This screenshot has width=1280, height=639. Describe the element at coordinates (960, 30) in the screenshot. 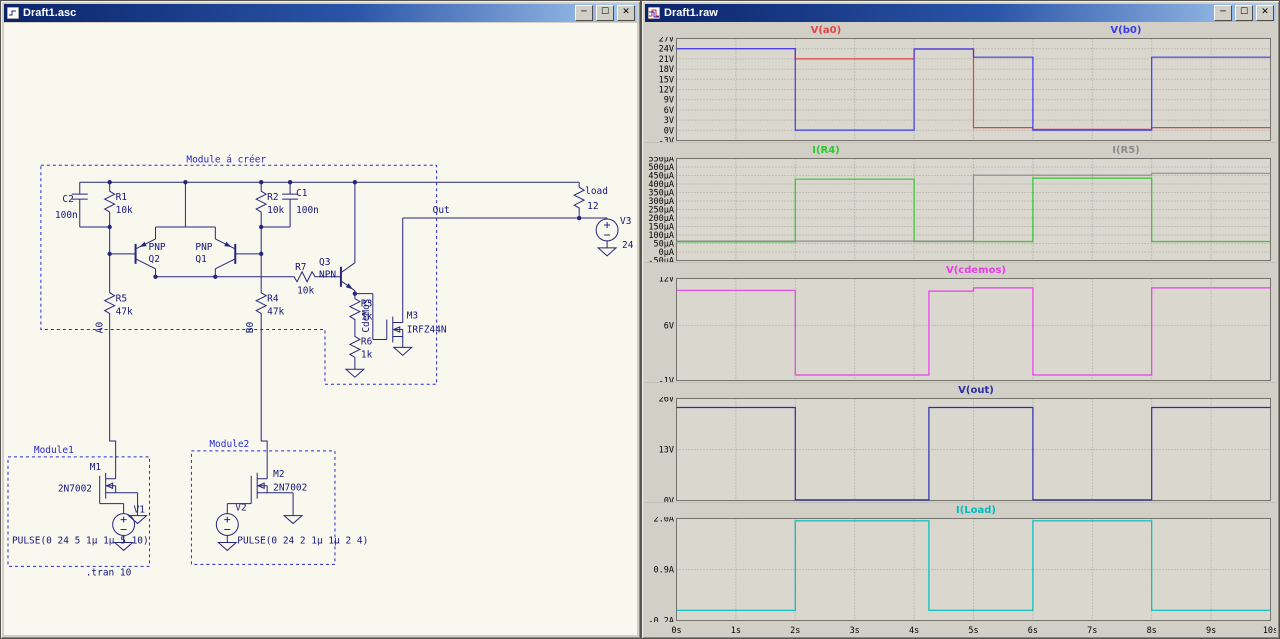

I see `pane-header: V(a0) V(b0)` at that location.